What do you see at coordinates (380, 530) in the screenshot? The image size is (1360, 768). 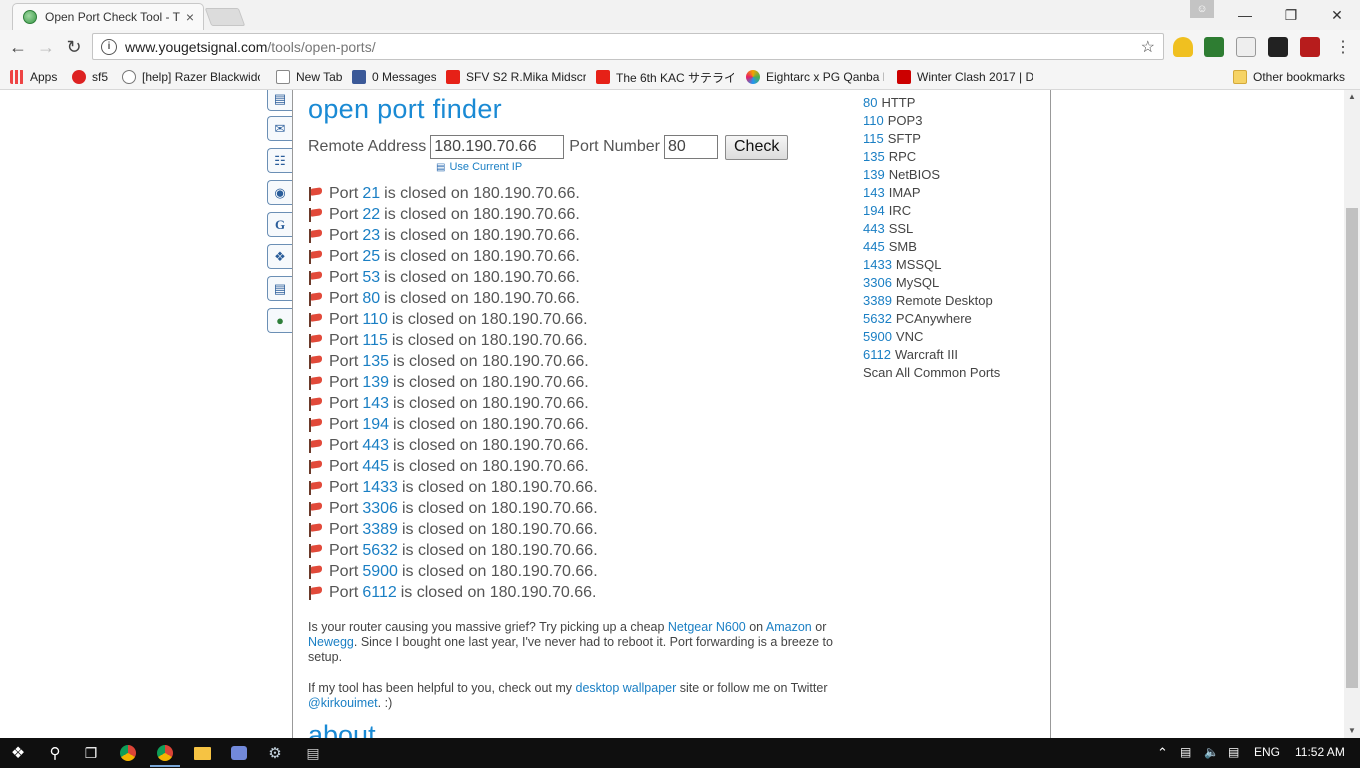 I see `port-number-link: 3389` at bounding box center [380, 530].